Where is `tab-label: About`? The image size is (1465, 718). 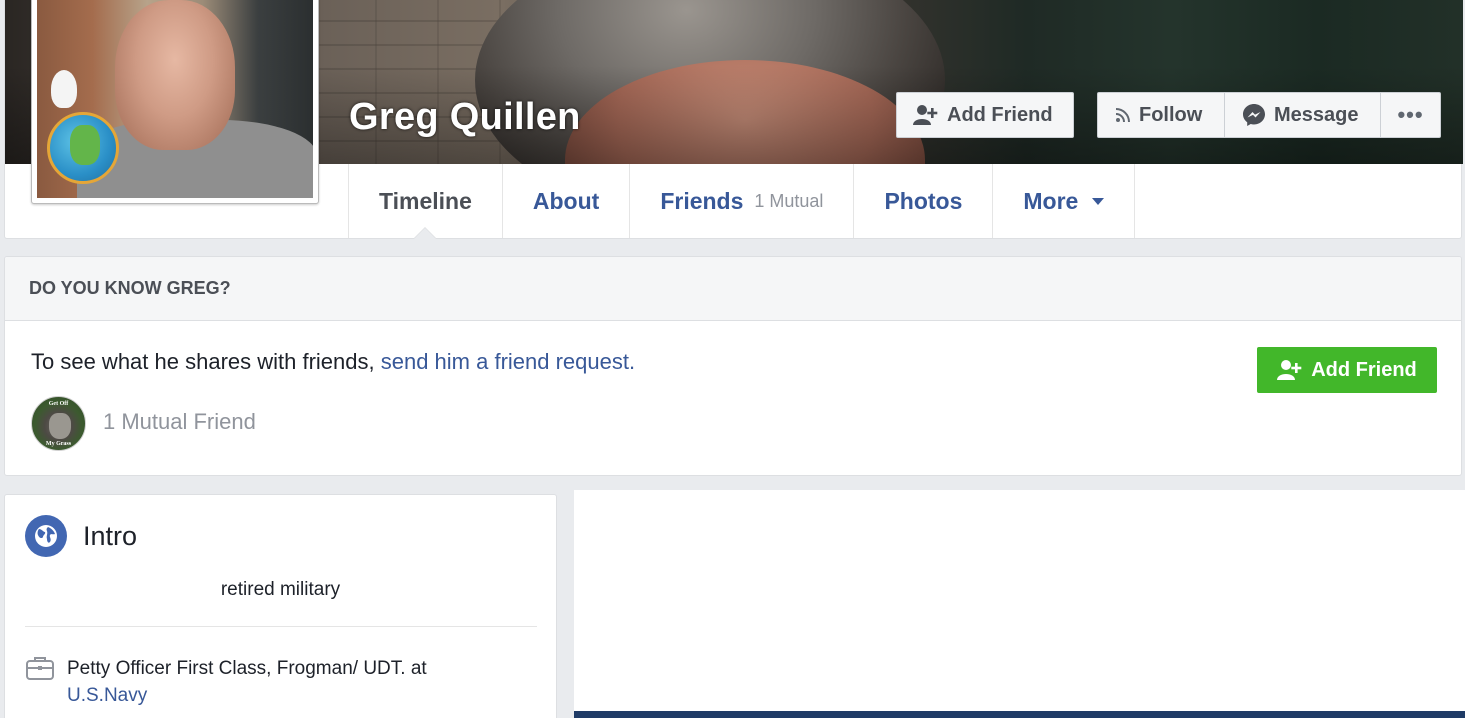 tab-label: About is located at coordinates (566, 200).